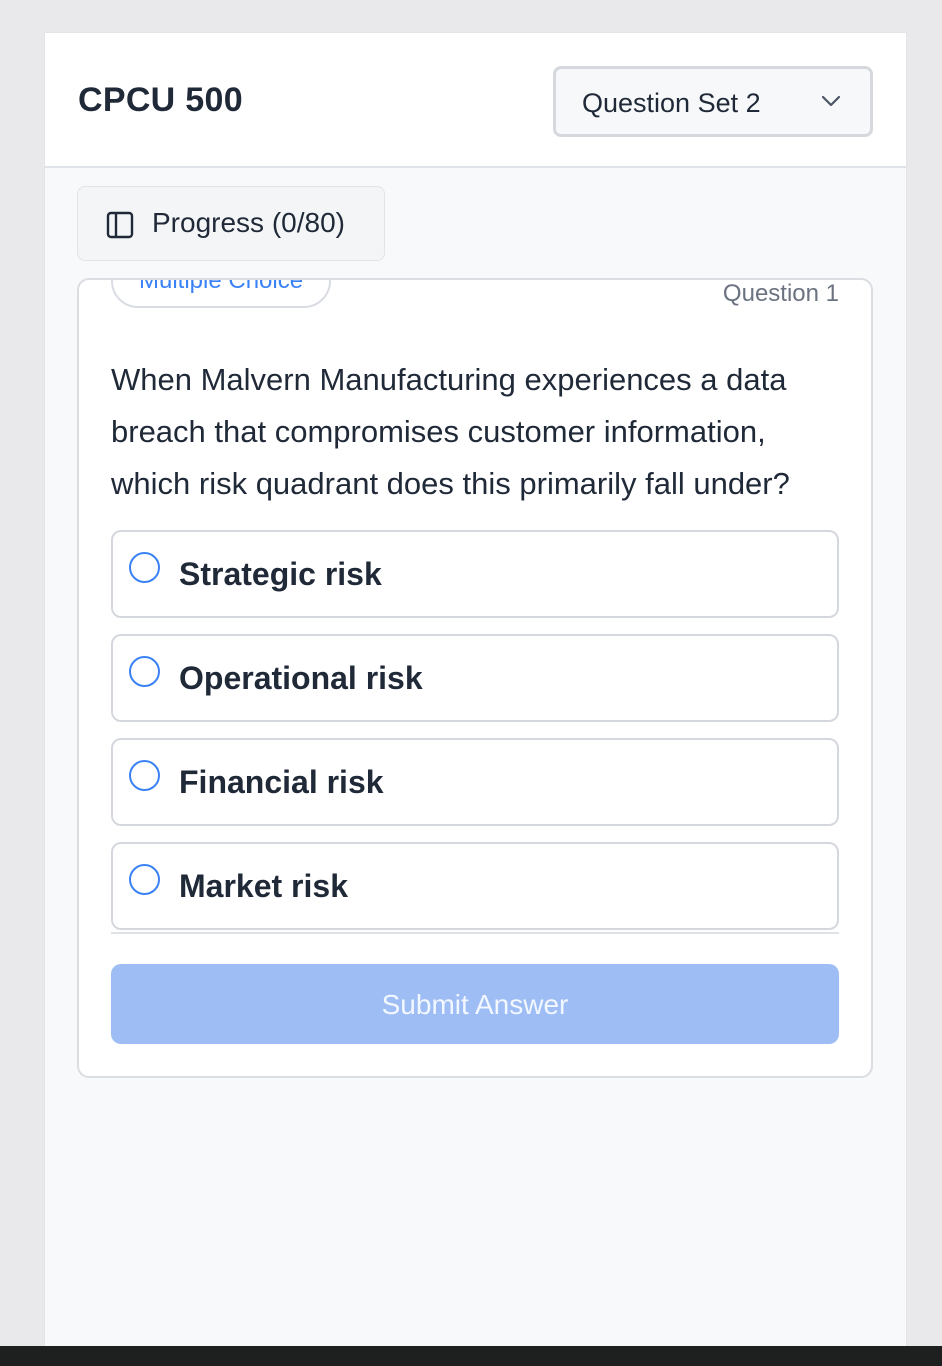 The width and height of the screenshot is (942, 1366). I want to click on answer-option: Market risk, so click(475, 886).